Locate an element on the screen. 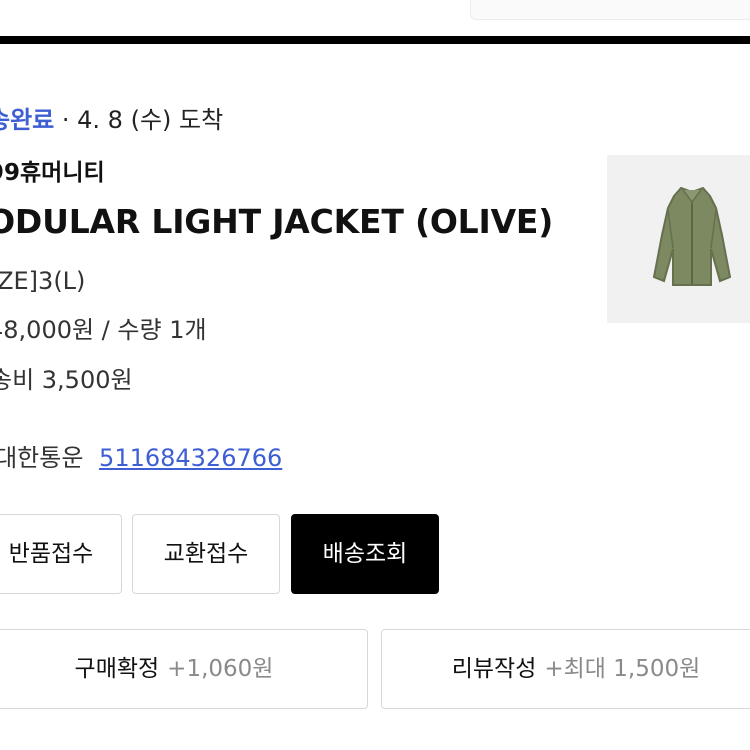 This screenshot has width=750, height=750. search-bar is located at coordinates (610, 10).